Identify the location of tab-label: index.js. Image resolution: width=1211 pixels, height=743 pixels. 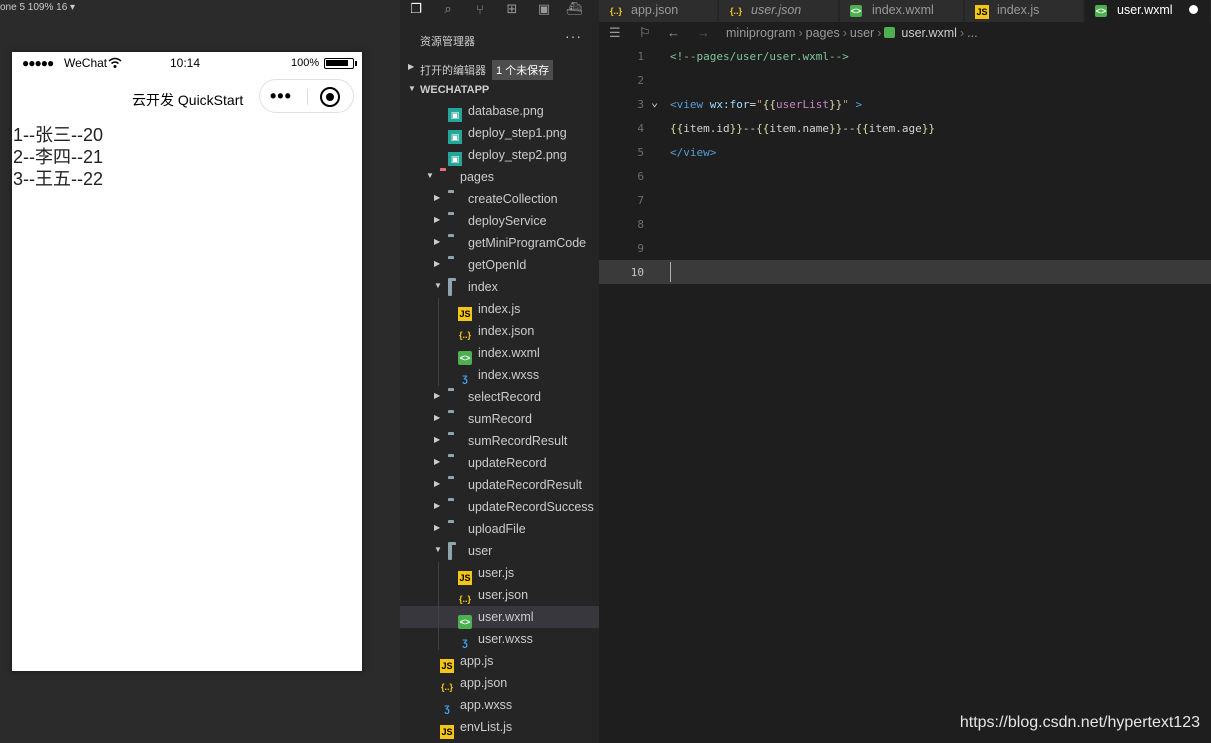
(1018, 10).